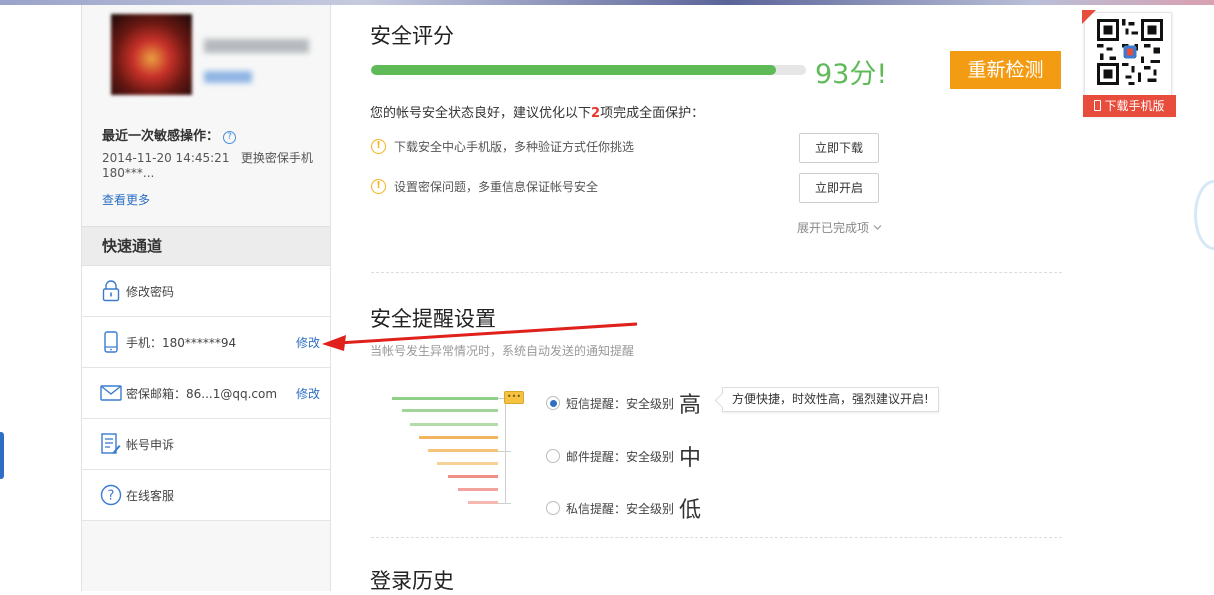  I want to click on document-edit-icon, so click(111, 444).